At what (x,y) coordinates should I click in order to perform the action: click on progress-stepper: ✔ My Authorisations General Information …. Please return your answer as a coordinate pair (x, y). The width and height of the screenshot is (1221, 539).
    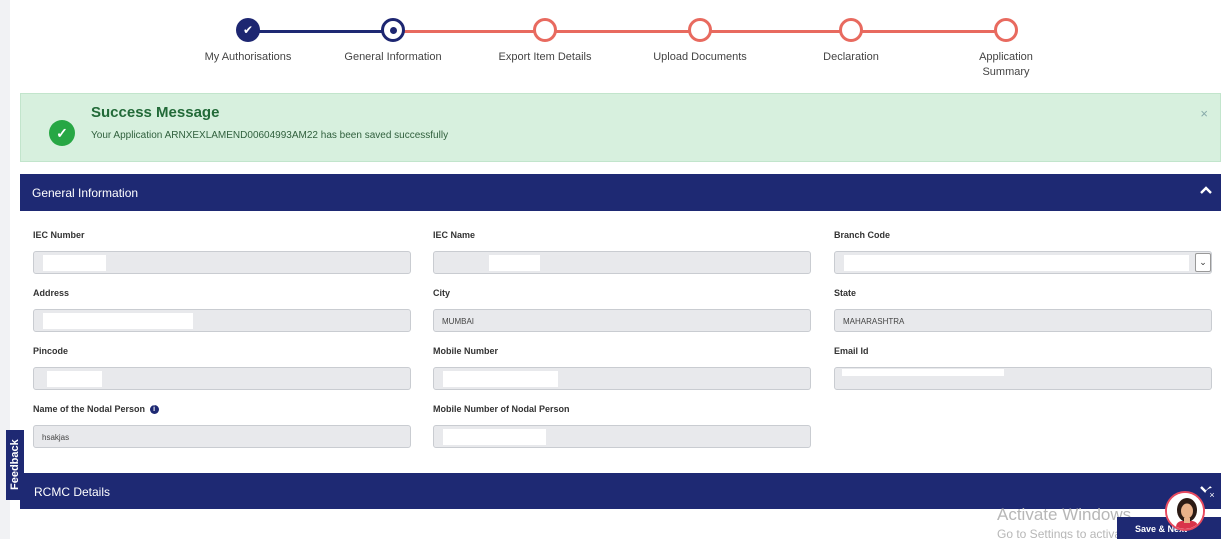
    Looking at the image, I should click on (615, 53).